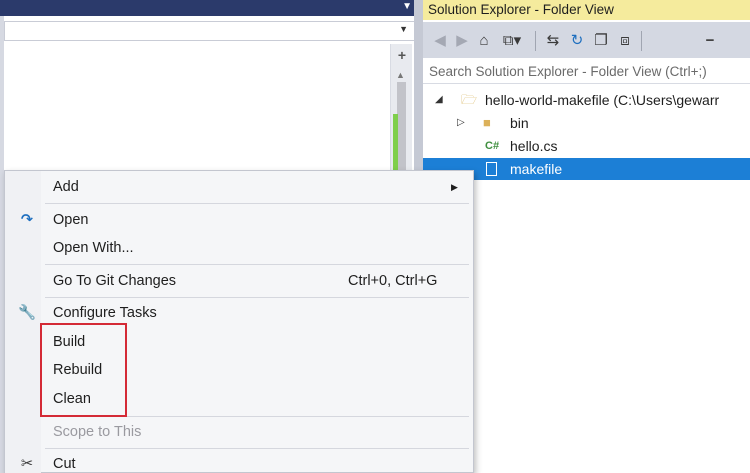 The width and height of the screenshot is (750, 473). What do you see at coordinates (602, 100) in the screenshot?
I see `tree-item-label: hello-world-makefile (C:\Users\gewarr` at bounding box center [602, 100].